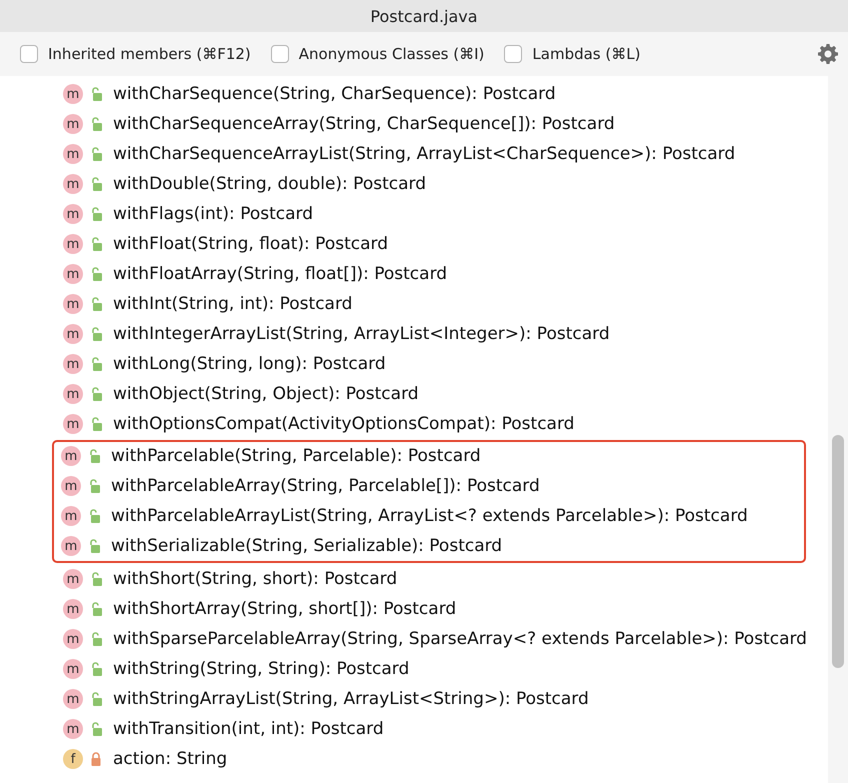 This screenshot has height=783, width=848. Describe the element at coordinates (343, 424) in the screenshot. I see `member-signature: withOptionsCompat(ActivityOptionsCompat): Postcard` at that location.